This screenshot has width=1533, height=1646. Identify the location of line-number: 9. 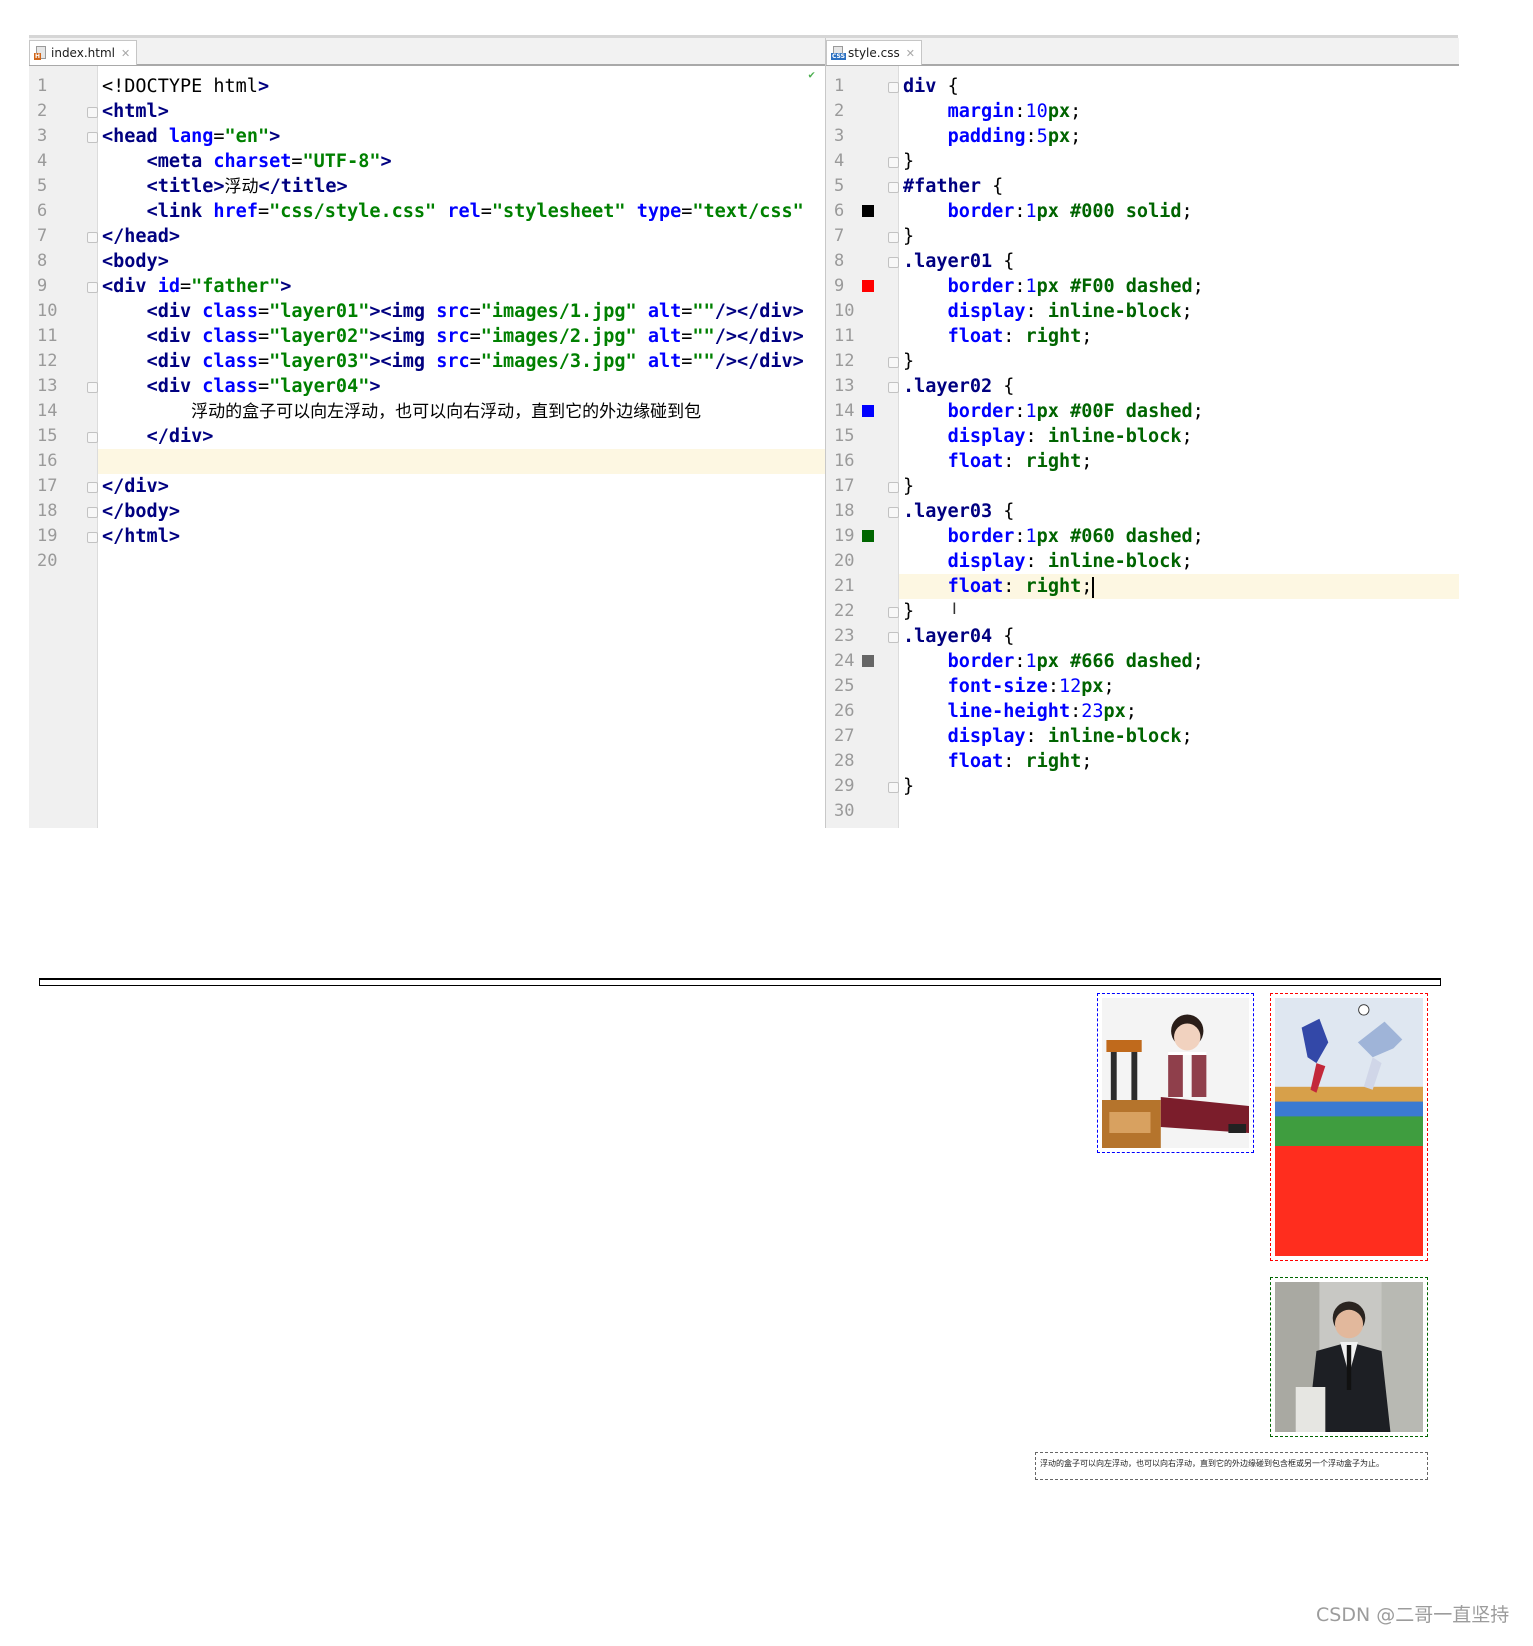
(839, 286).